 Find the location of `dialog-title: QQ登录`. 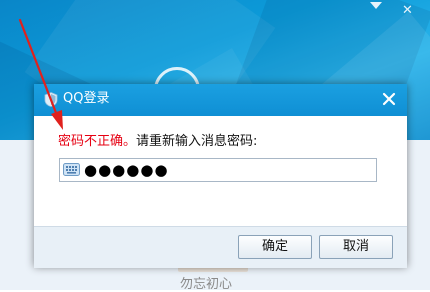

dialog-title: QQ登录 is located at coordinates (86, 98).